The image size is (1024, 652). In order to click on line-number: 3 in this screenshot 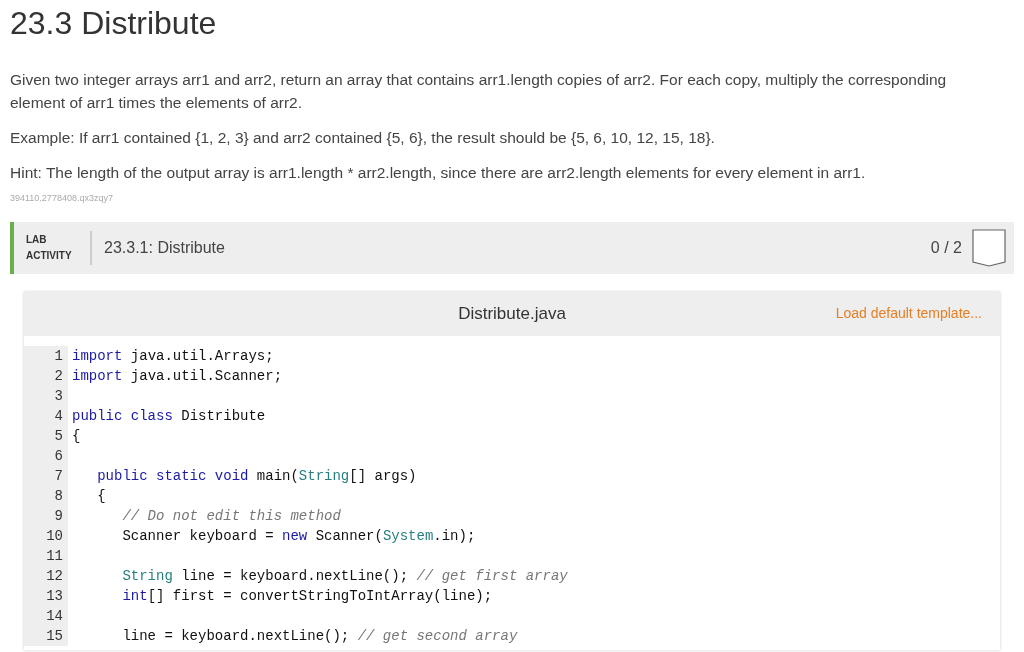, I will do `click(58, 396)`.